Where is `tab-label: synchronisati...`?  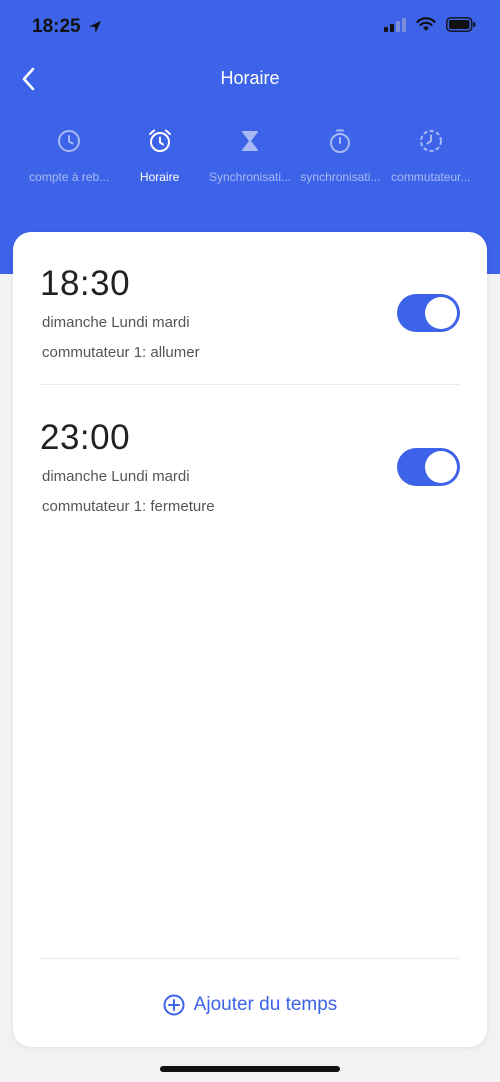 tab-label: synchronisati... is located at coordinates (340, 177).